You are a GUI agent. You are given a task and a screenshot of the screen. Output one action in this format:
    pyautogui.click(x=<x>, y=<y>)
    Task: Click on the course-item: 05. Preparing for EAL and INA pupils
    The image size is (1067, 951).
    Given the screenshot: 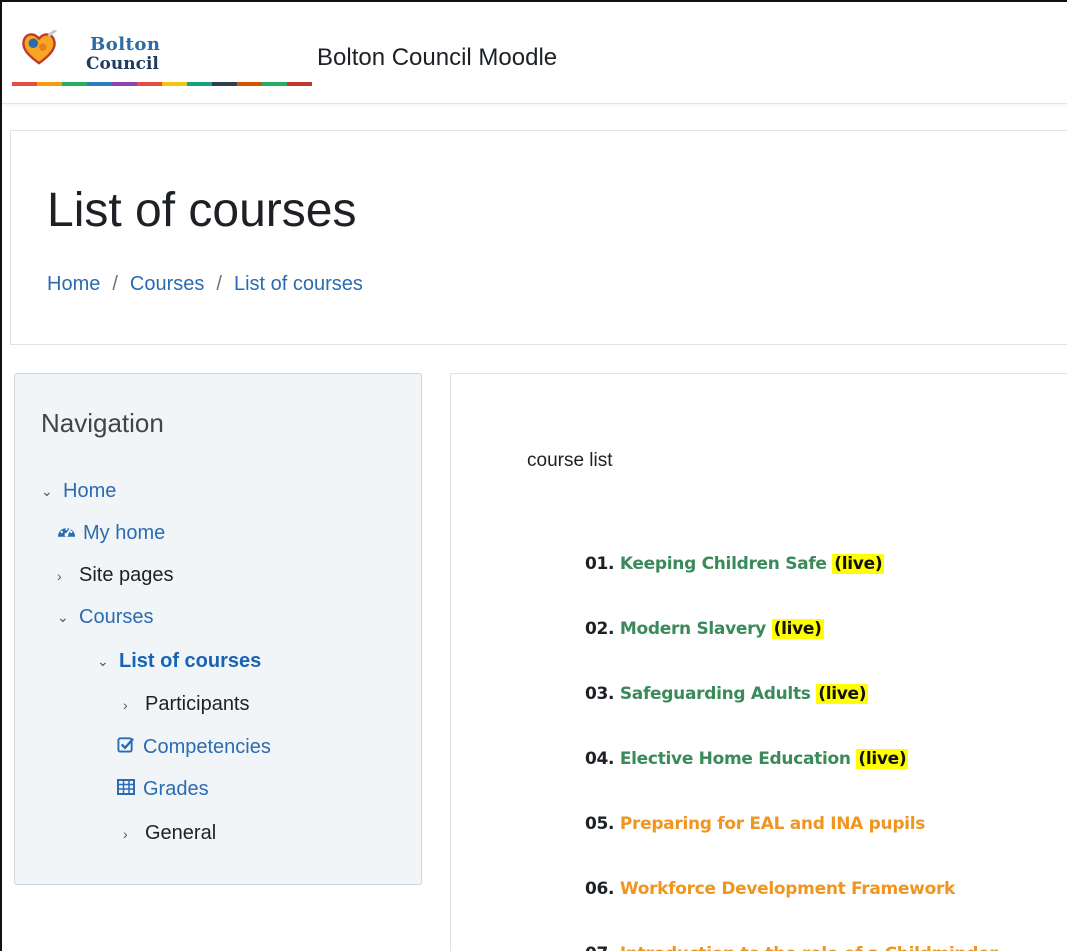 What is the action you would take?
    pyautogui.click(x=755, y=824)
    